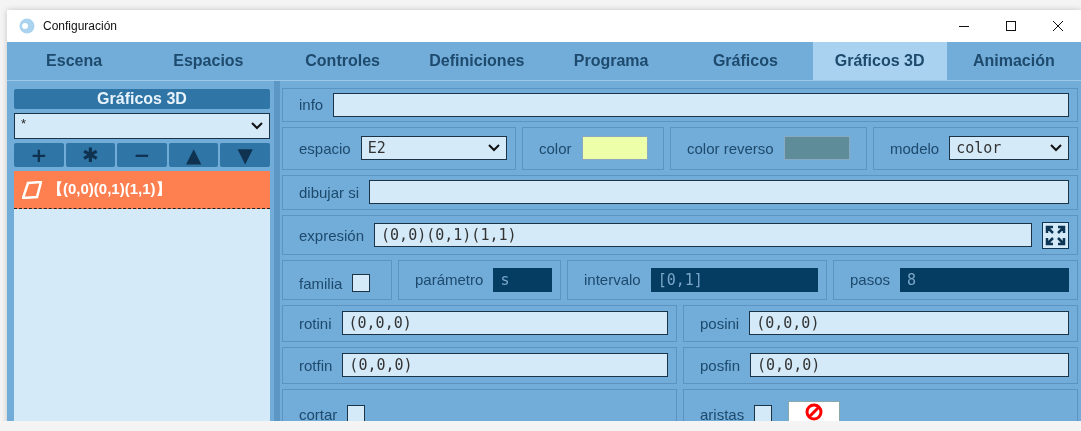 The height and width of the screenshot is (431, 1081). Describe the element at coordinates (208, 61) in the screenshot. I see `tab: Espacios` at that location.